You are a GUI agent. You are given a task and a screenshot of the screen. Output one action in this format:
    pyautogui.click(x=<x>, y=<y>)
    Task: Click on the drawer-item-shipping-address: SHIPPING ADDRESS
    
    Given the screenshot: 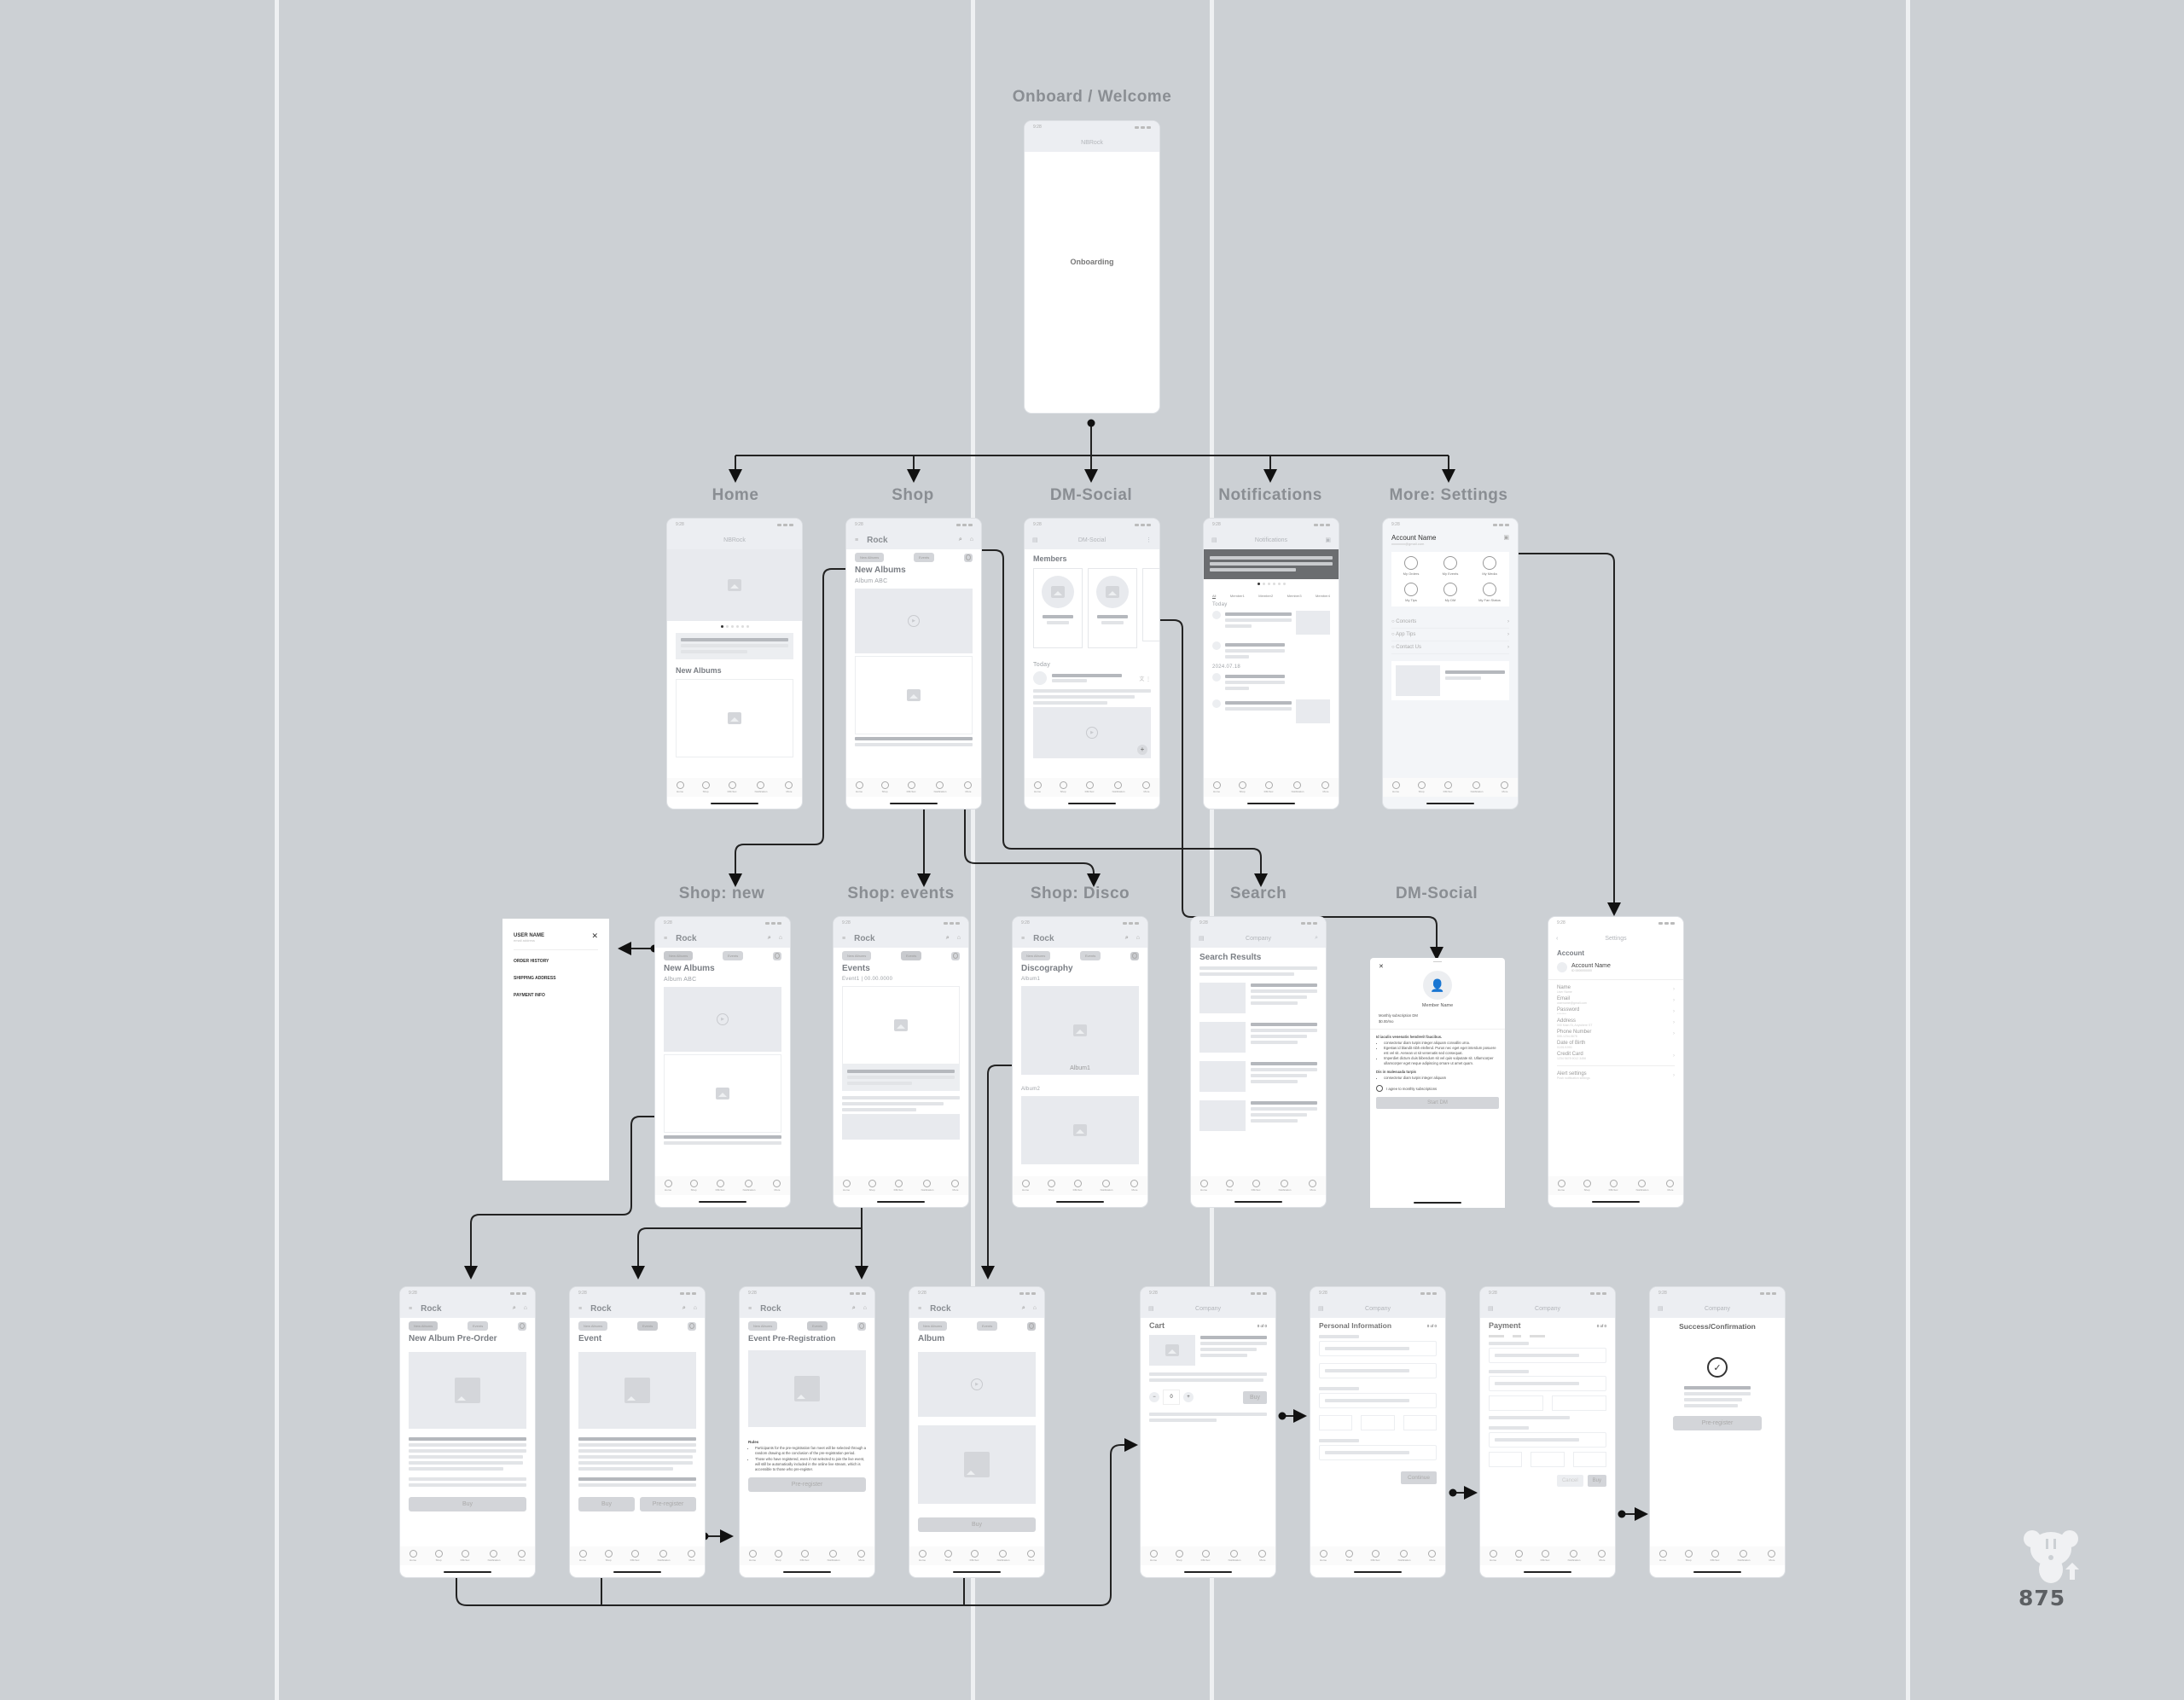 What is the action you would take?
    pyautogui.click(x=556, y=978)
    